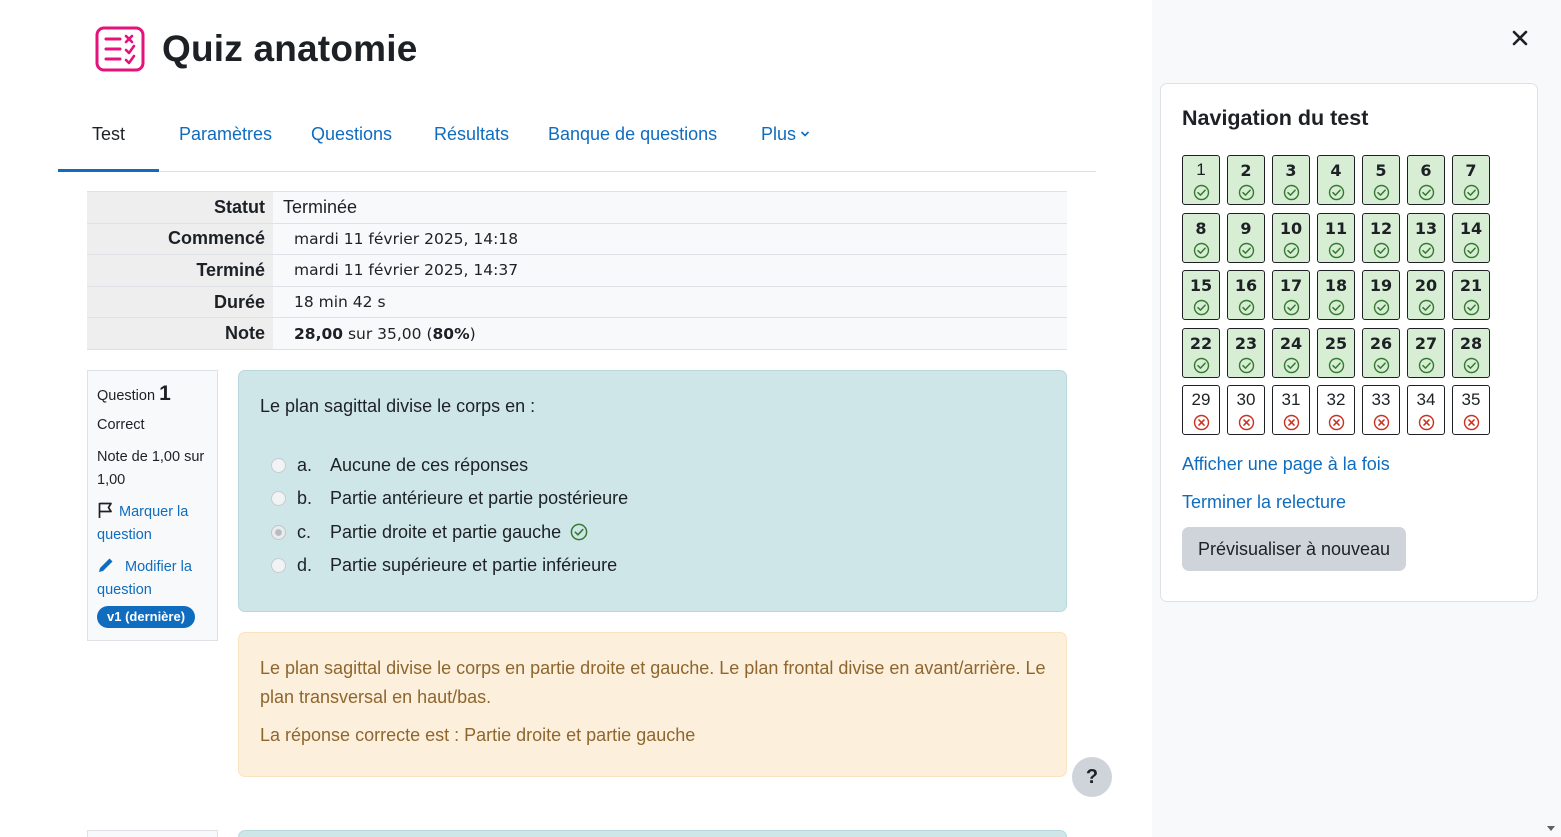 The height and width of the screenshot is (837, 1561). What do you see at coordinates (1294, 549) in the screenshot?
I see `preview-again-button: Prévisualiser à nouveau` at bounding box center [1294, 549].